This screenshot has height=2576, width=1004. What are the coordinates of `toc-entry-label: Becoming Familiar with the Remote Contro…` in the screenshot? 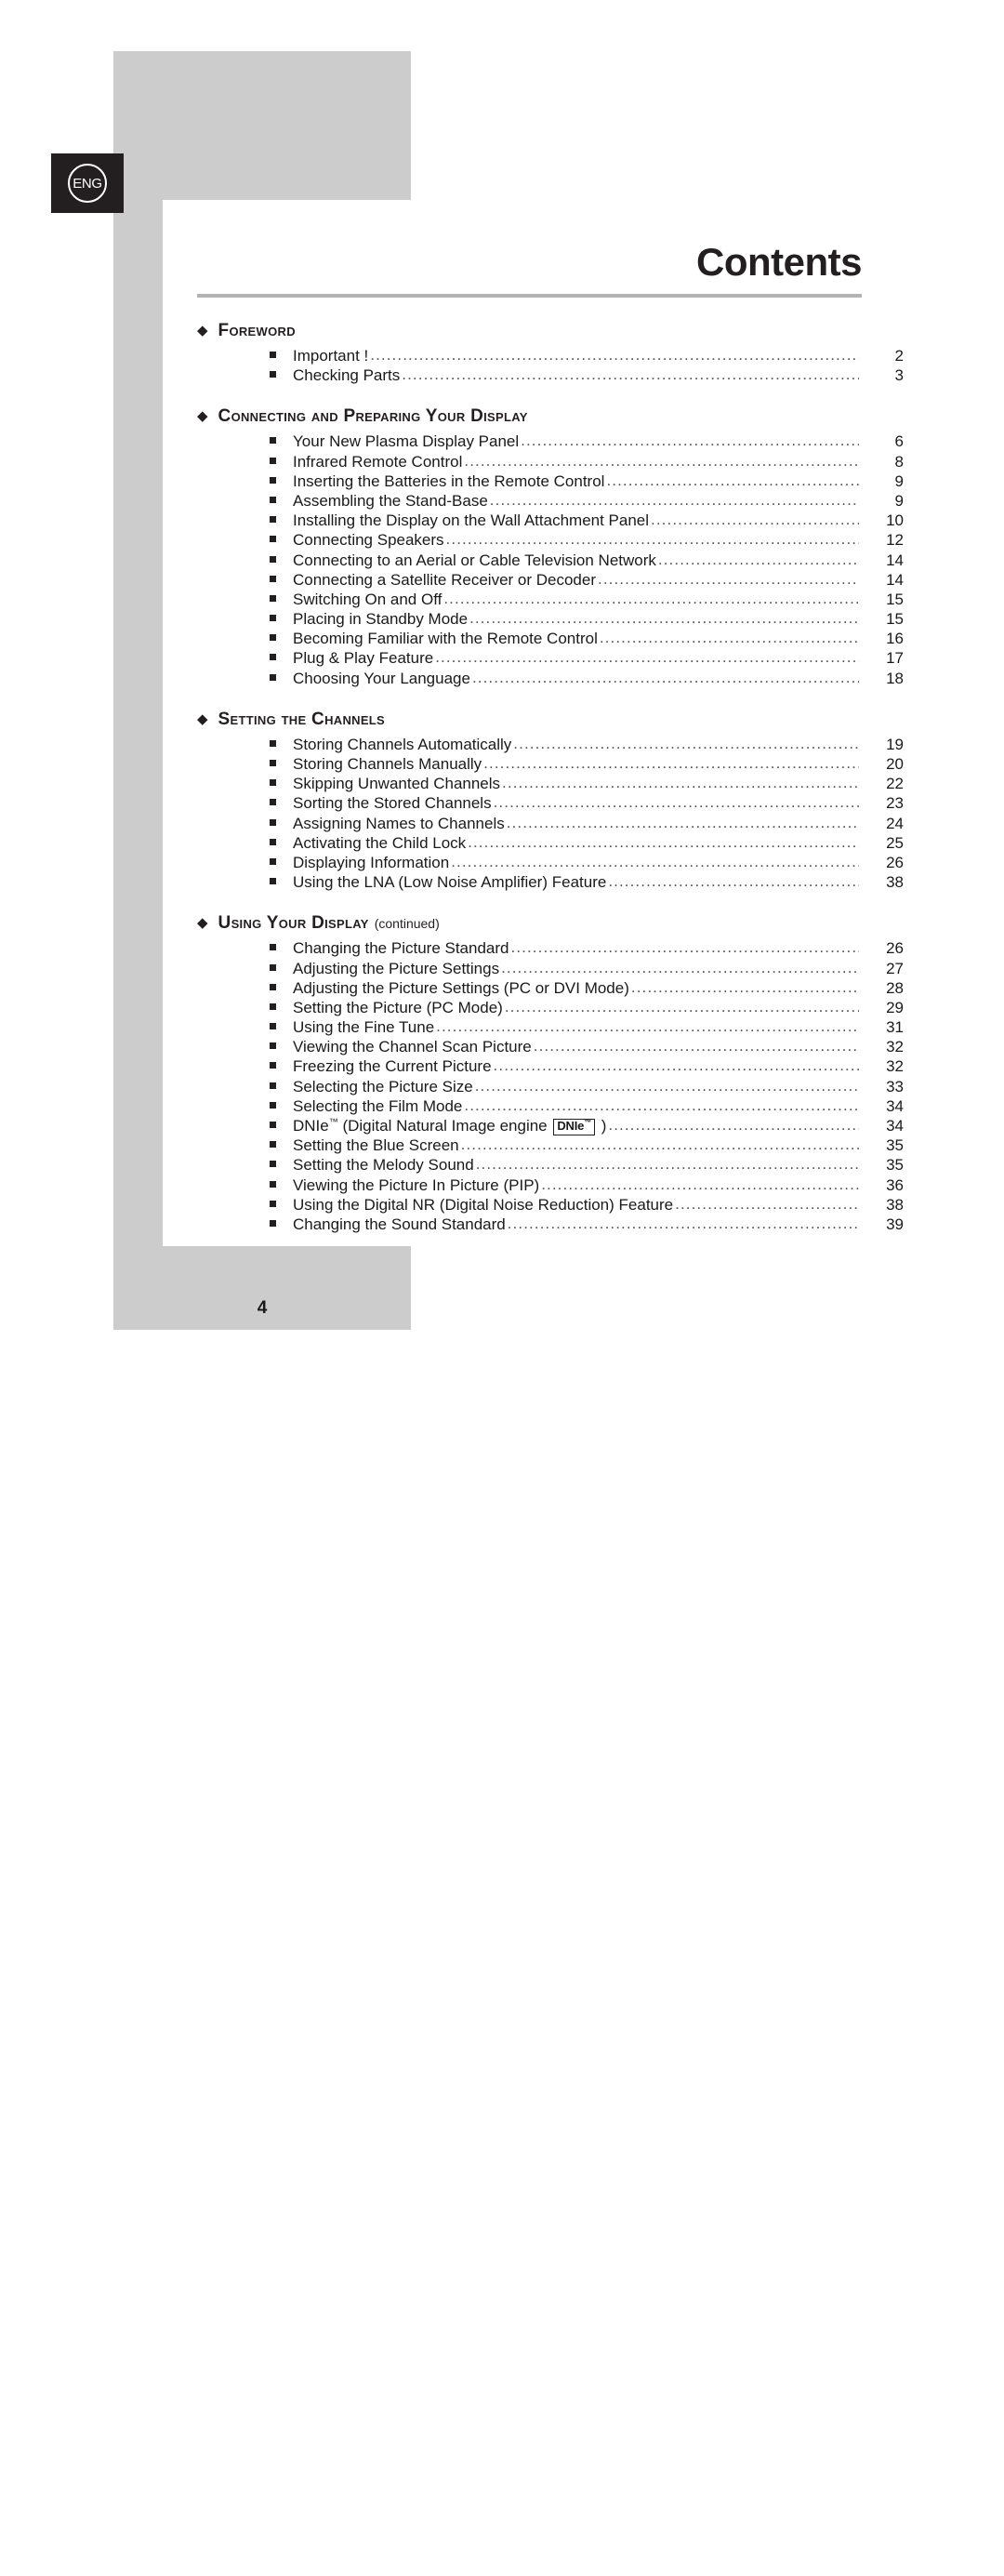 It's located at (445, 639).